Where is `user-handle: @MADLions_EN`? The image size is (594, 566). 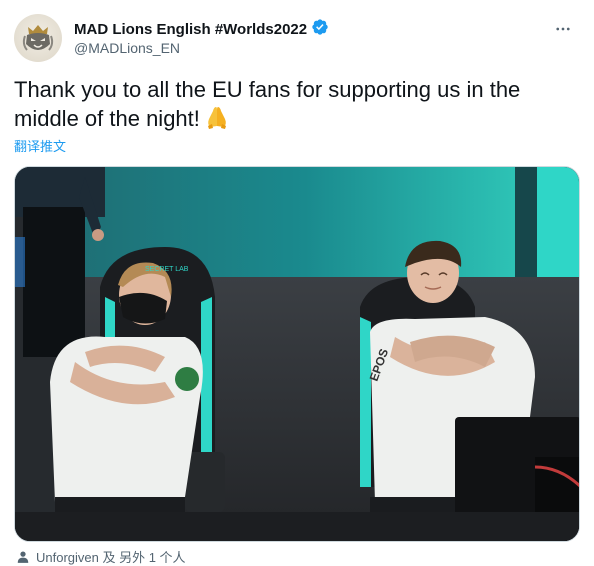 user-handle: @MADLions_EN is located at coordinates (127, 48).